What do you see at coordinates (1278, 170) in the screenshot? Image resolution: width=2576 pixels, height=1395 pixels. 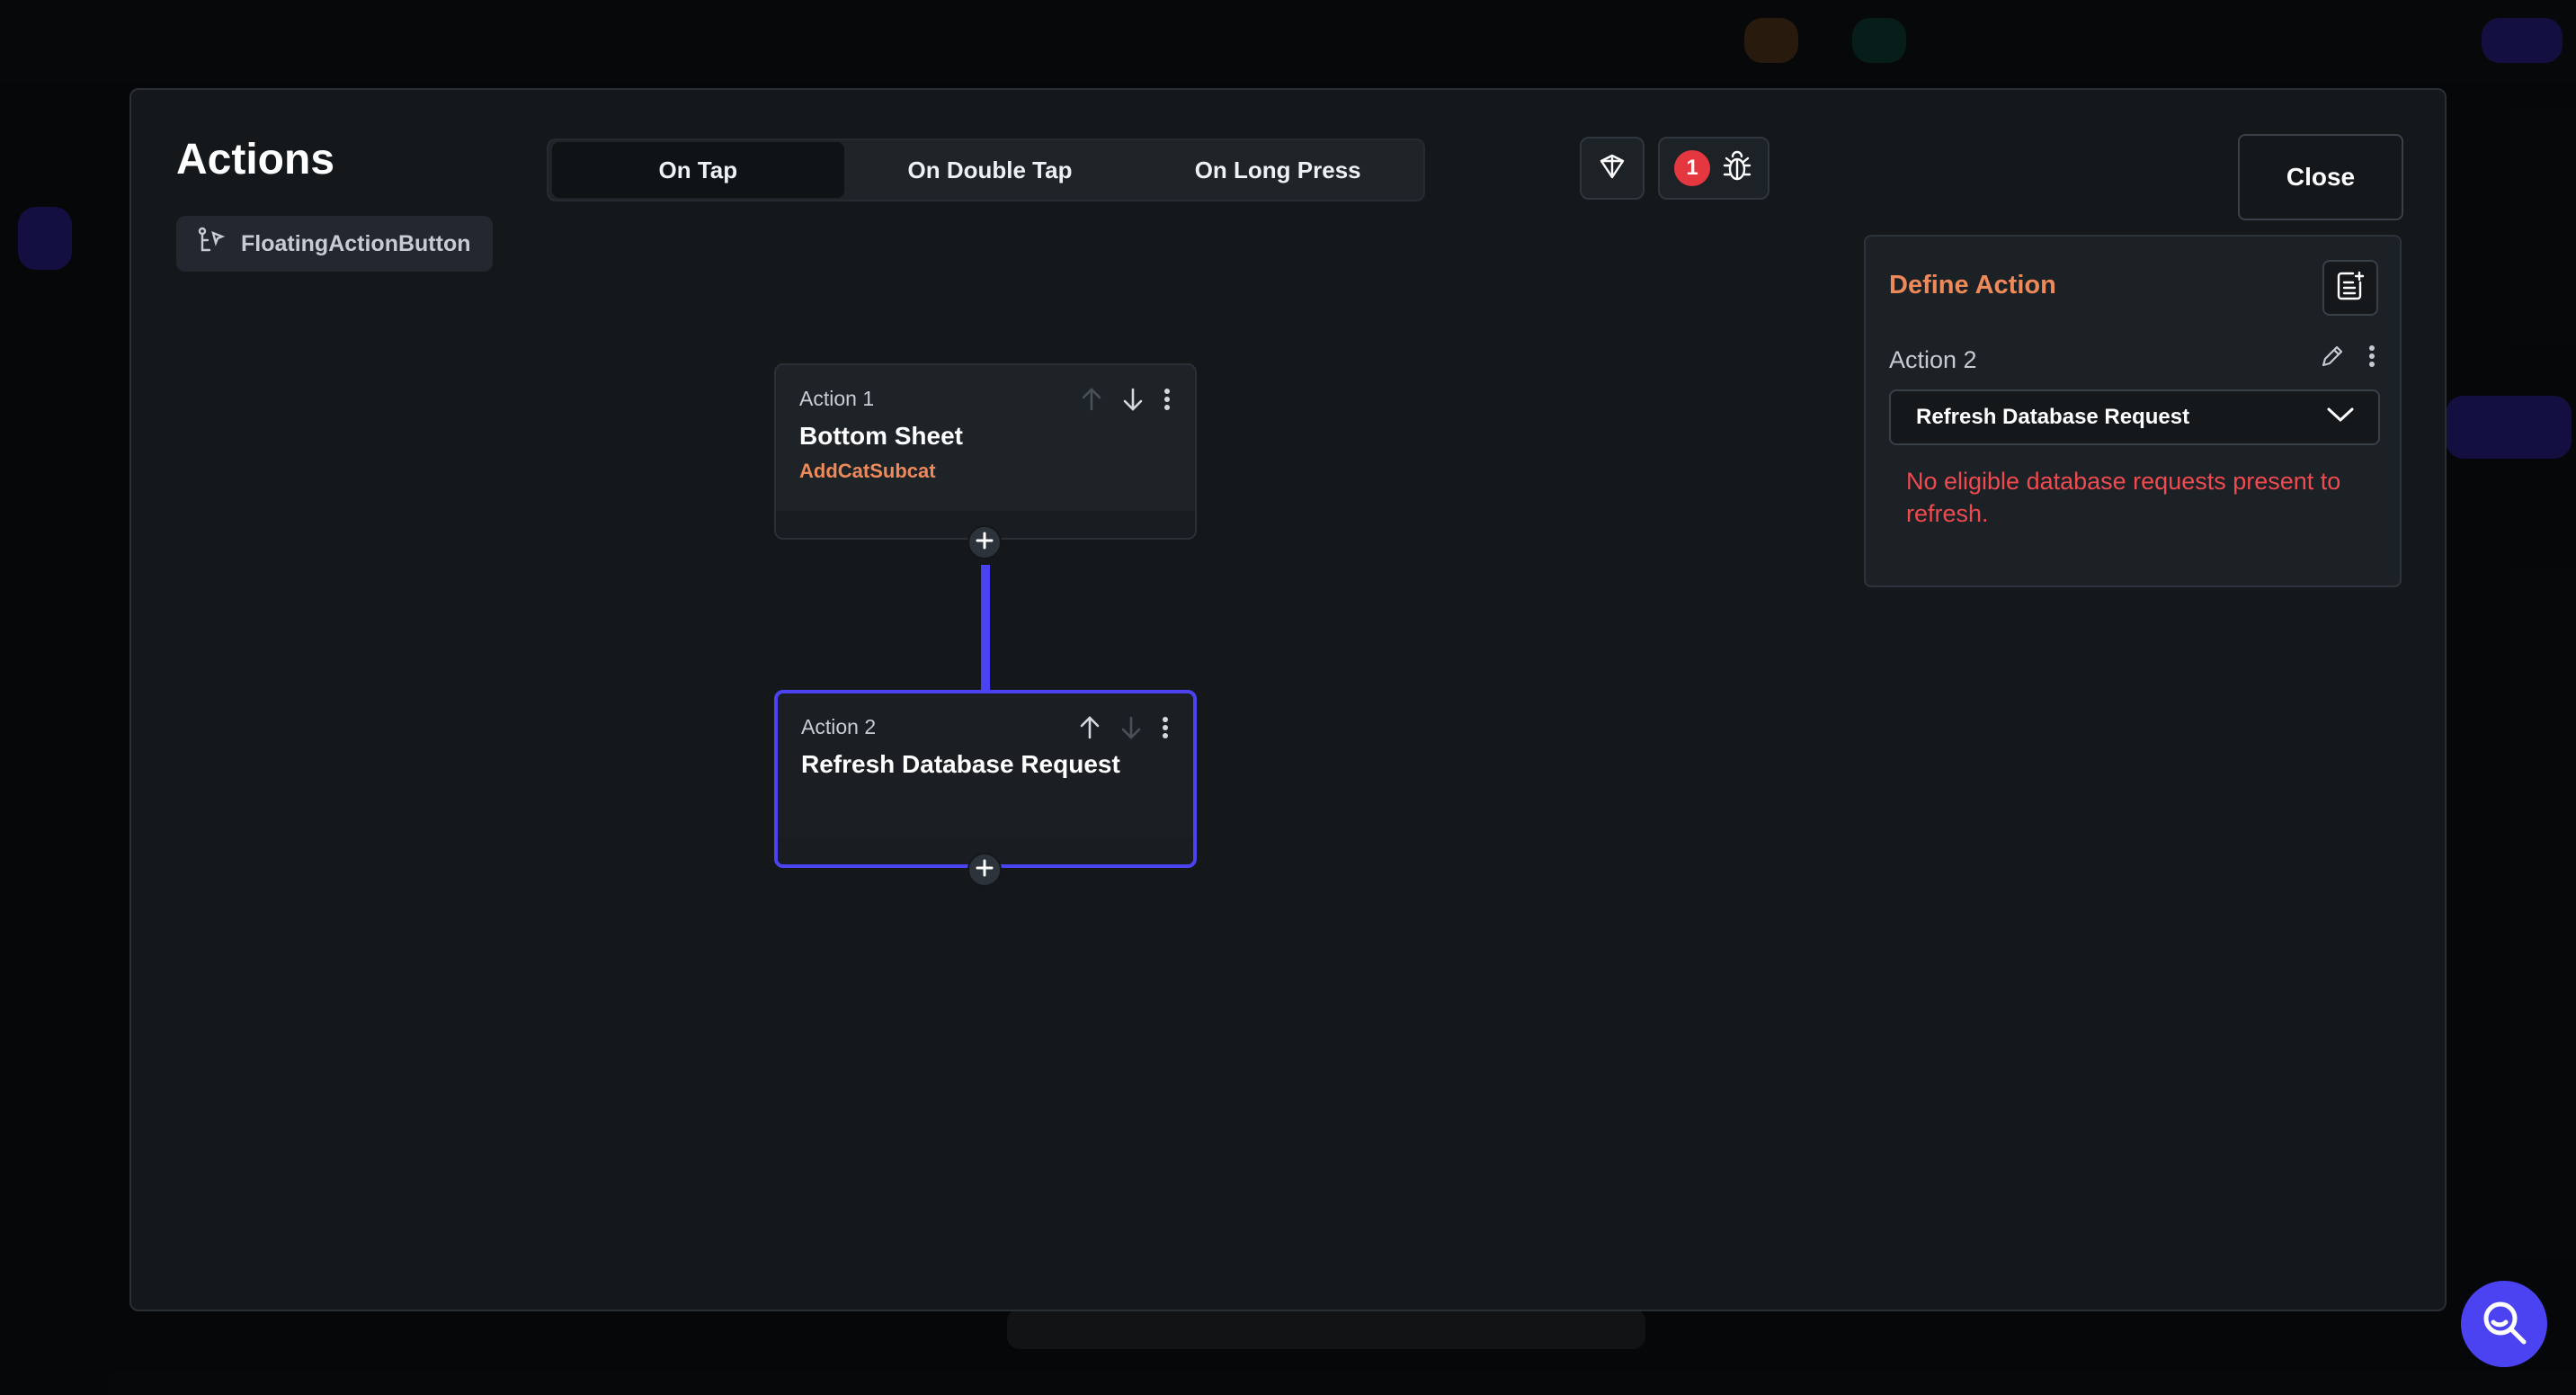 I see `tab-on-long-press: On Long Press` at bounding box center [1278, 170].